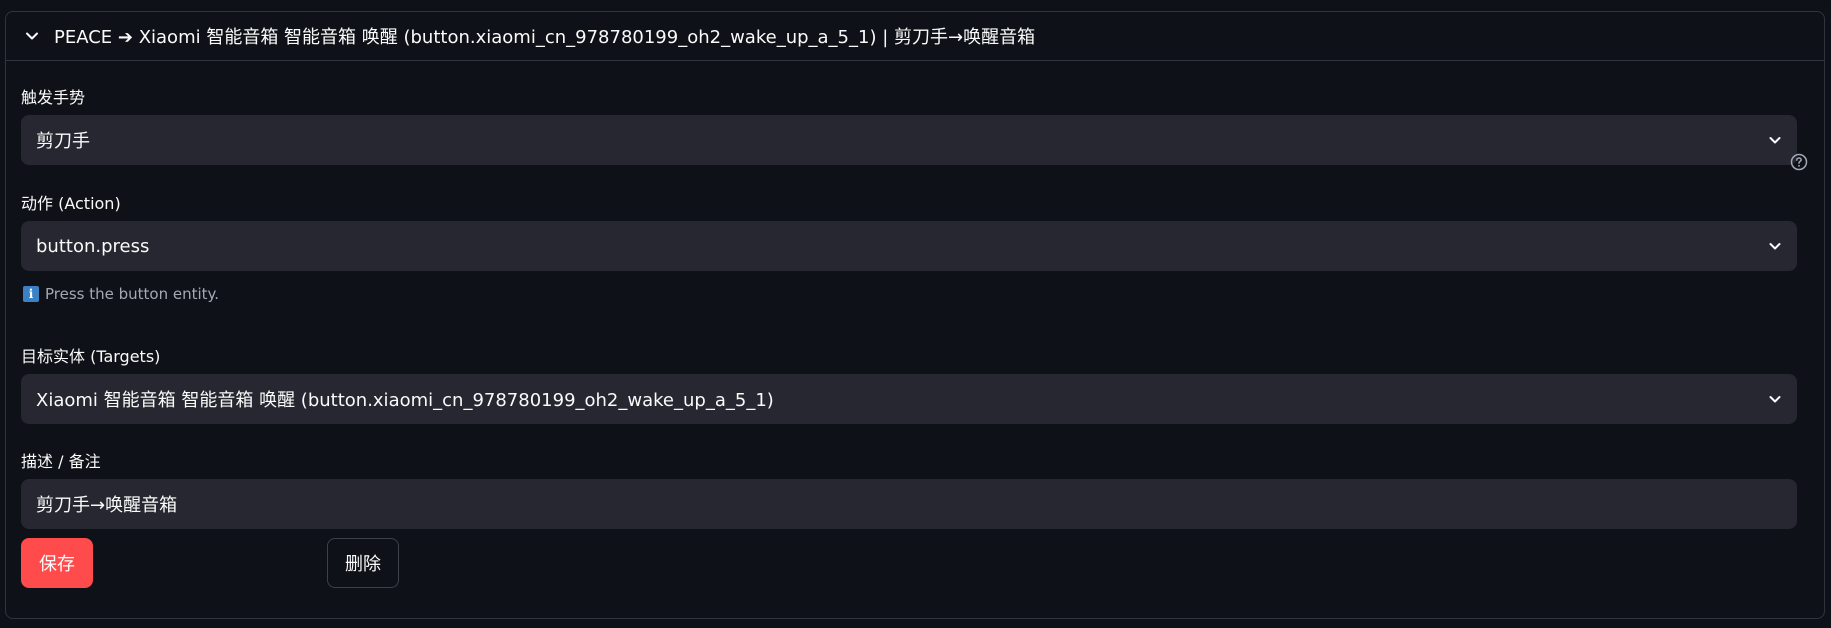 The image size is (1831, 628). I want to click on info-icon: i, so click(31, 294).